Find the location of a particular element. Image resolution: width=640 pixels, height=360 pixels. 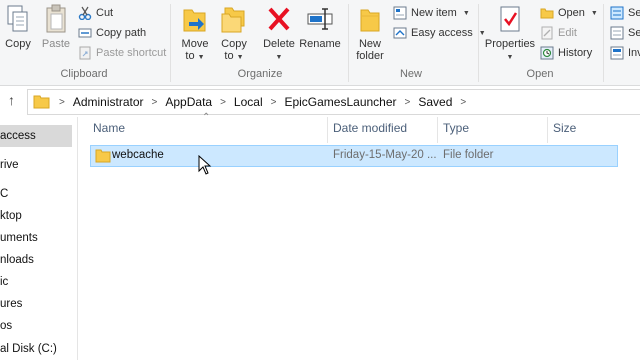

paste-shortcut-icon is located at coordinates (85, 53).